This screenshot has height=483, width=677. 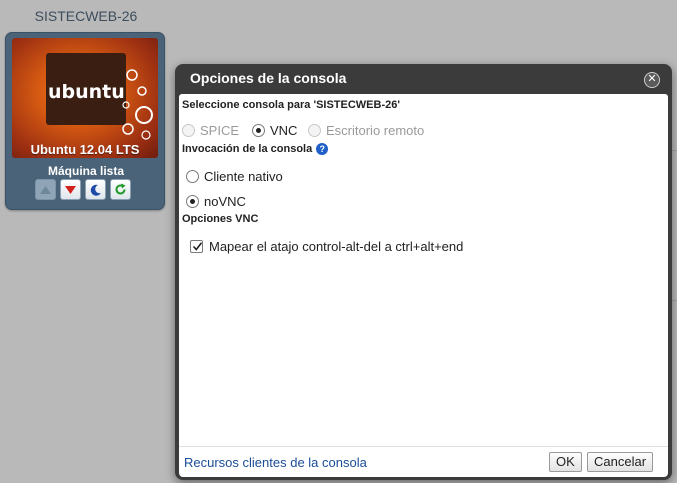 I want to click on vm-status: Máquina lista, so click(x=85, y=171).